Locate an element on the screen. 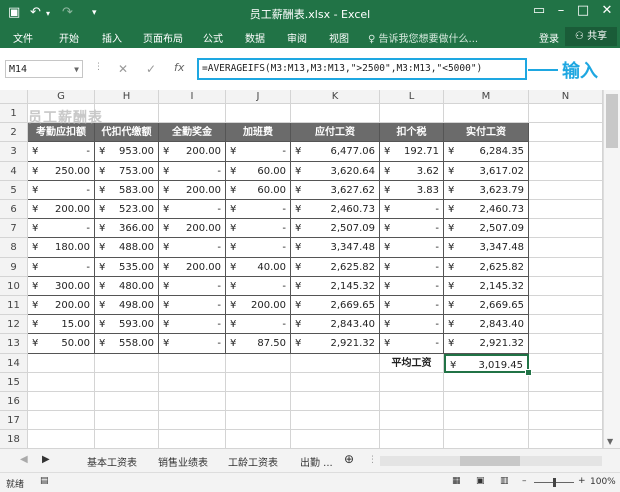 This screenshot has height=492, width=620. row-header-13: 13 is located at coordinates (14, 344).